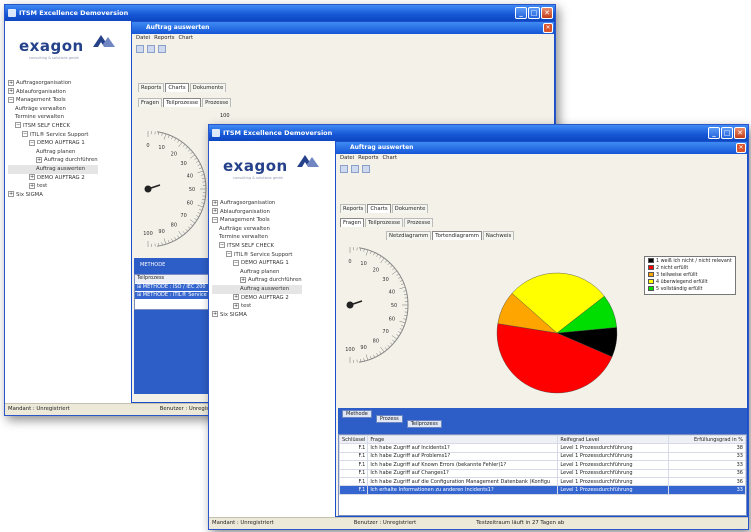 The width and height of the screenshot is (751, 532). I want to click on column-header: Erfüllungsgrad in %, so click(707, 439).